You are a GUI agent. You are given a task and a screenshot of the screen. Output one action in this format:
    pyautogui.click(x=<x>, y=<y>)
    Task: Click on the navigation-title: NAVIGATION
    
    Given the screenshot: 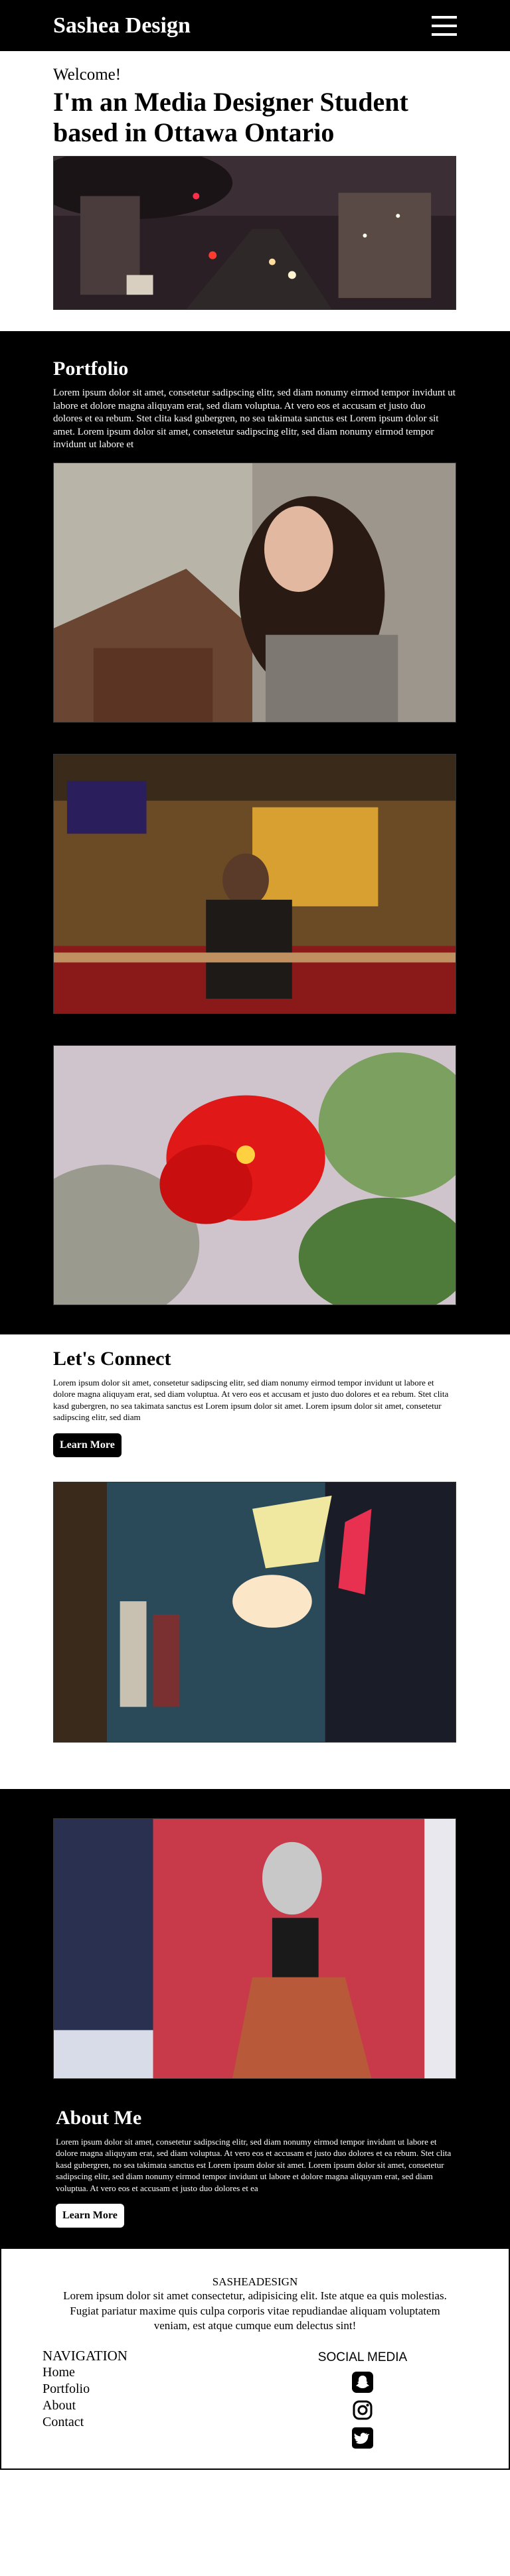 What is the action you would take?
    pyautogui.click(x=85, y=2356)
    